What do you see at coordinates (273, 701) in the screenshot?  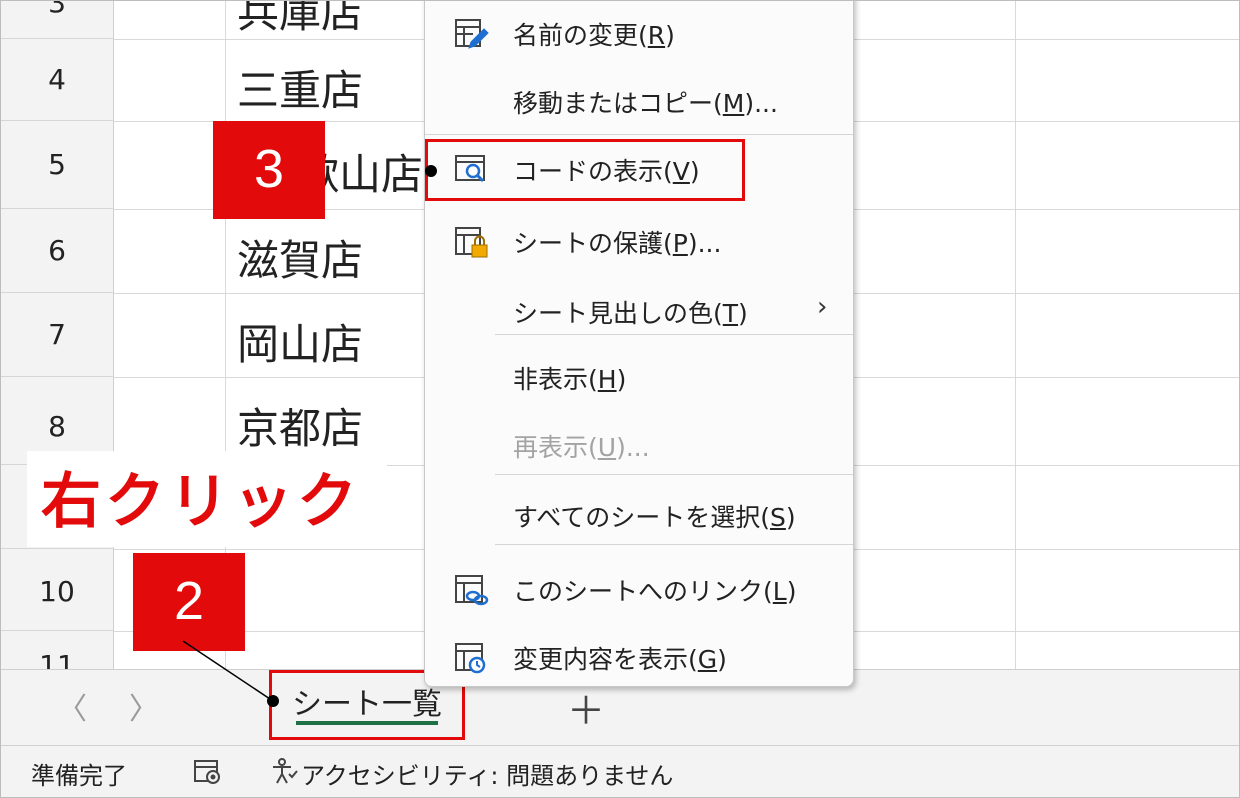 I see `annotation-dot` at bounding box center [273, 701].